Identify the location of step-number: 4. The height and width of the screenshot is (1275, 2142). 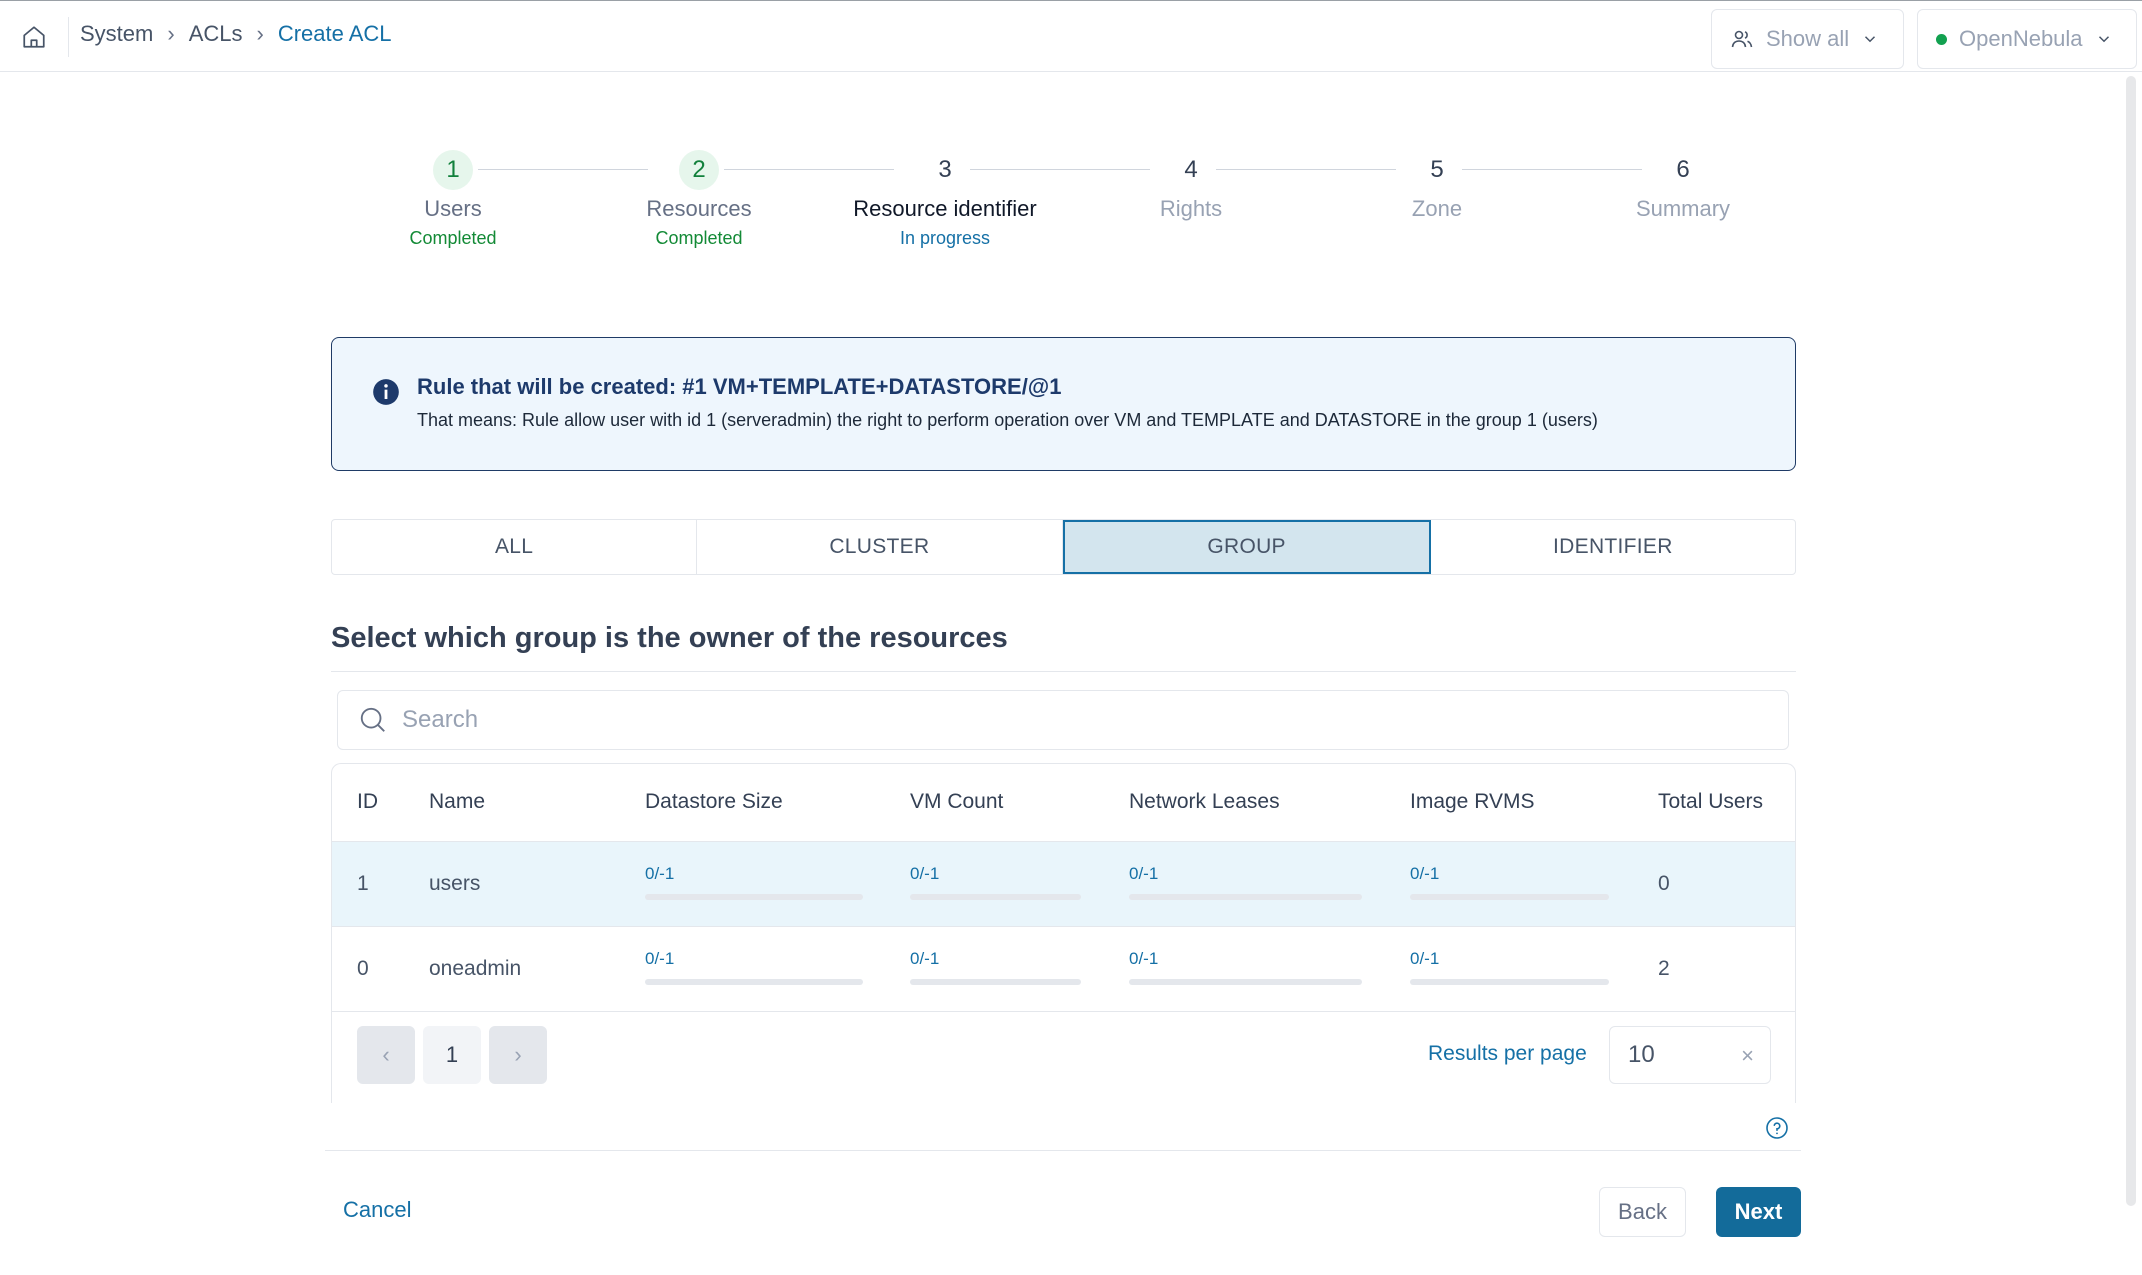
(1191, 169).